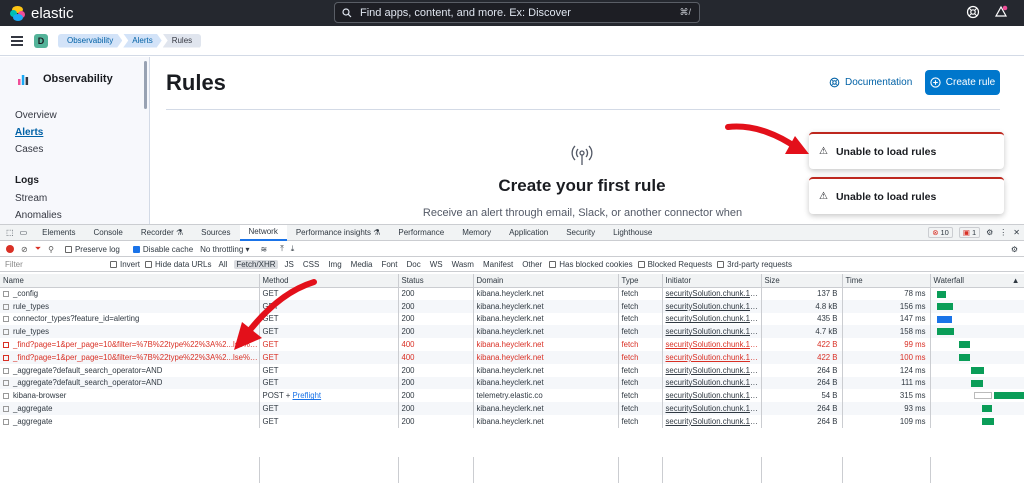  What do you see at coordinates (977, 281) in the screenshot?
I see `column-waterfall: Waterfall ▲` at bounding box center [977, 281].